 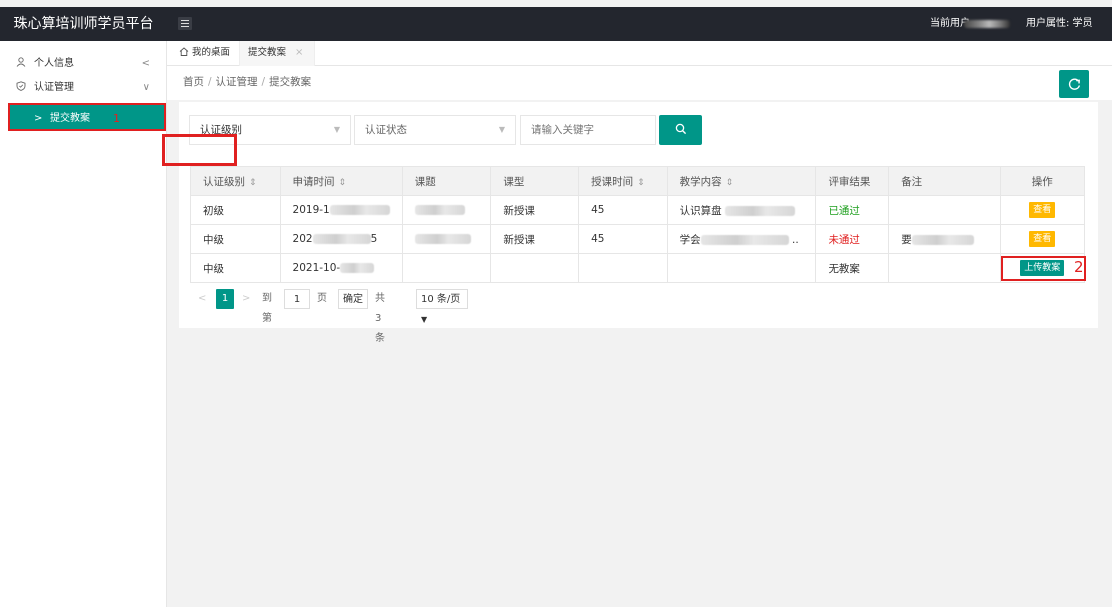 I want to click on cell-result: 无教案, so click(x=852, y=268).